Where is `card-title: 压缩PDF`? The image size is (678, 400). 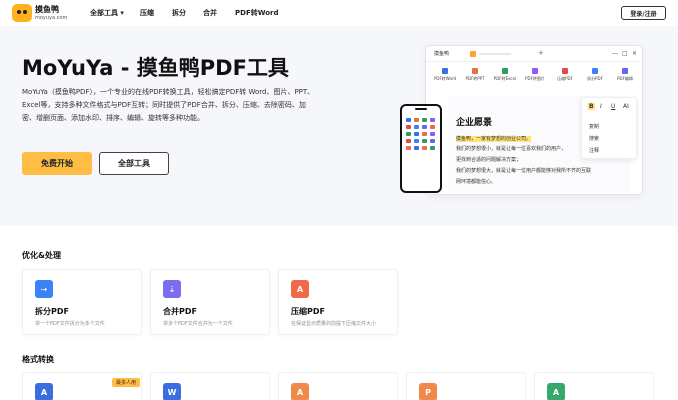
card-title: 压缩PDF is located at coordinates (308, 311).